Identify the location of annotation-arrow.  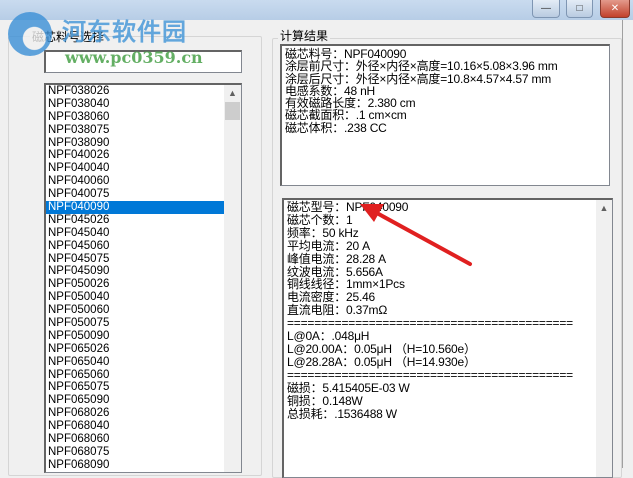
(416, 235).